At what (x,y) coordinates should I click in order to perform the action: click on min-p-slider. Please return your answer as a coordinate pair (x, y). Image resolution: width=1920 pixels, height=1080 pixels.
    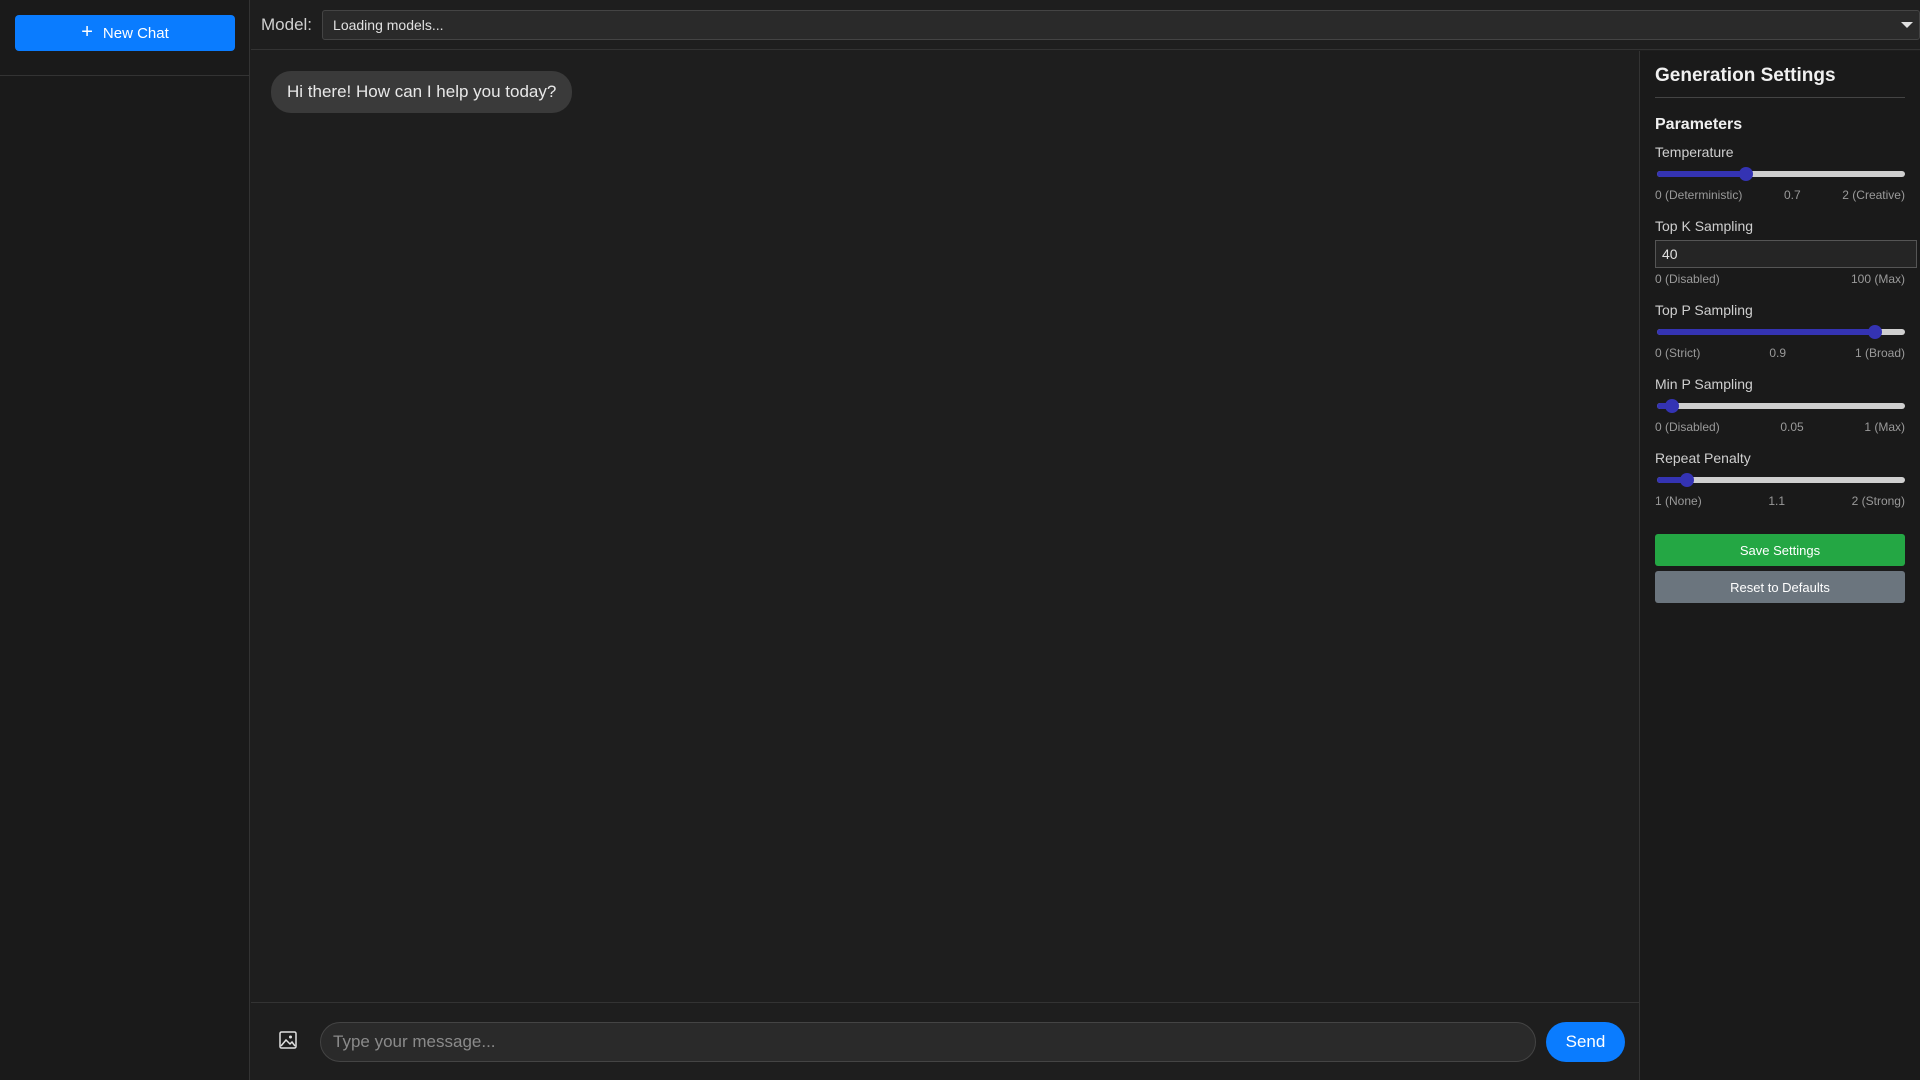
    Looking at the image, I should click on (1780, 406).